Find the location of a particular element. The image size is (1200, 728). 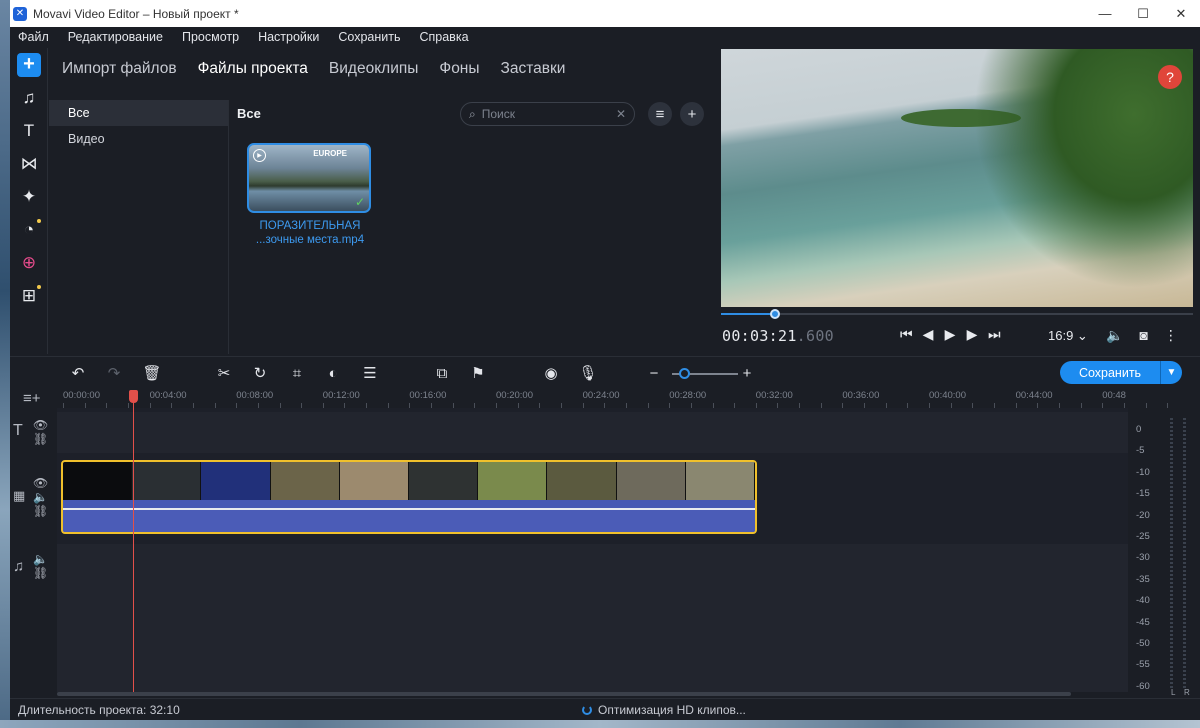

db-scale-label: -45 is located at coordinates (1143, 622).